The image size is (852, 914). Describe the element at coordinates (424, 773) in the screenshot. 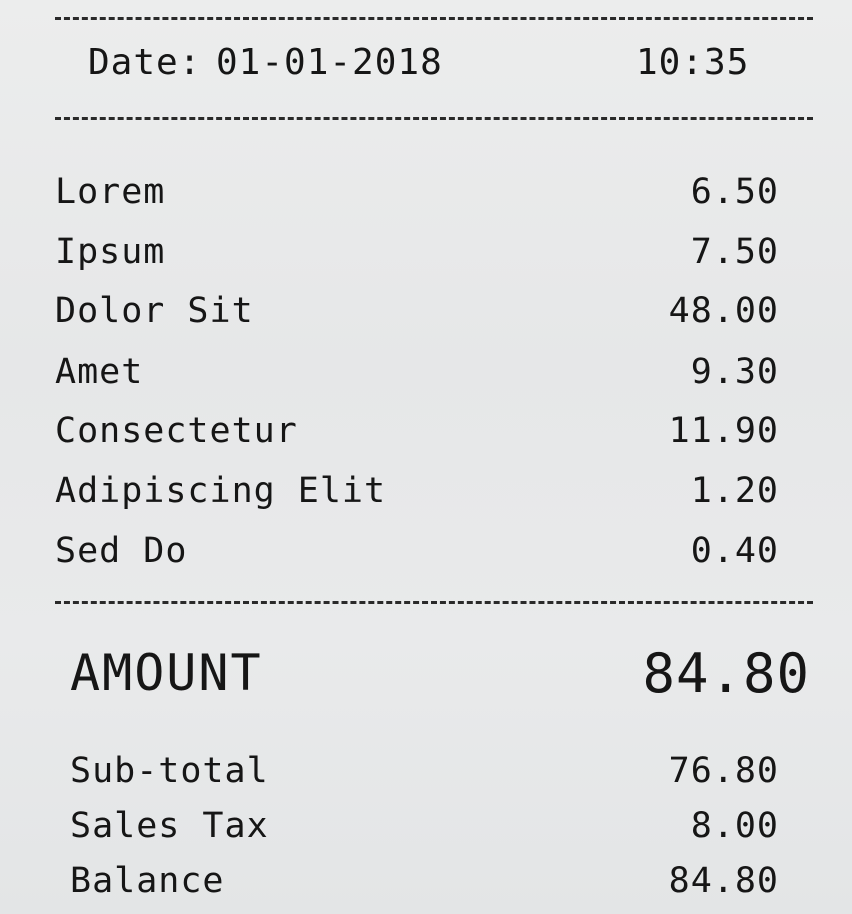

I see `summary-row-subtotal: Sub-total 76.80` at that location.